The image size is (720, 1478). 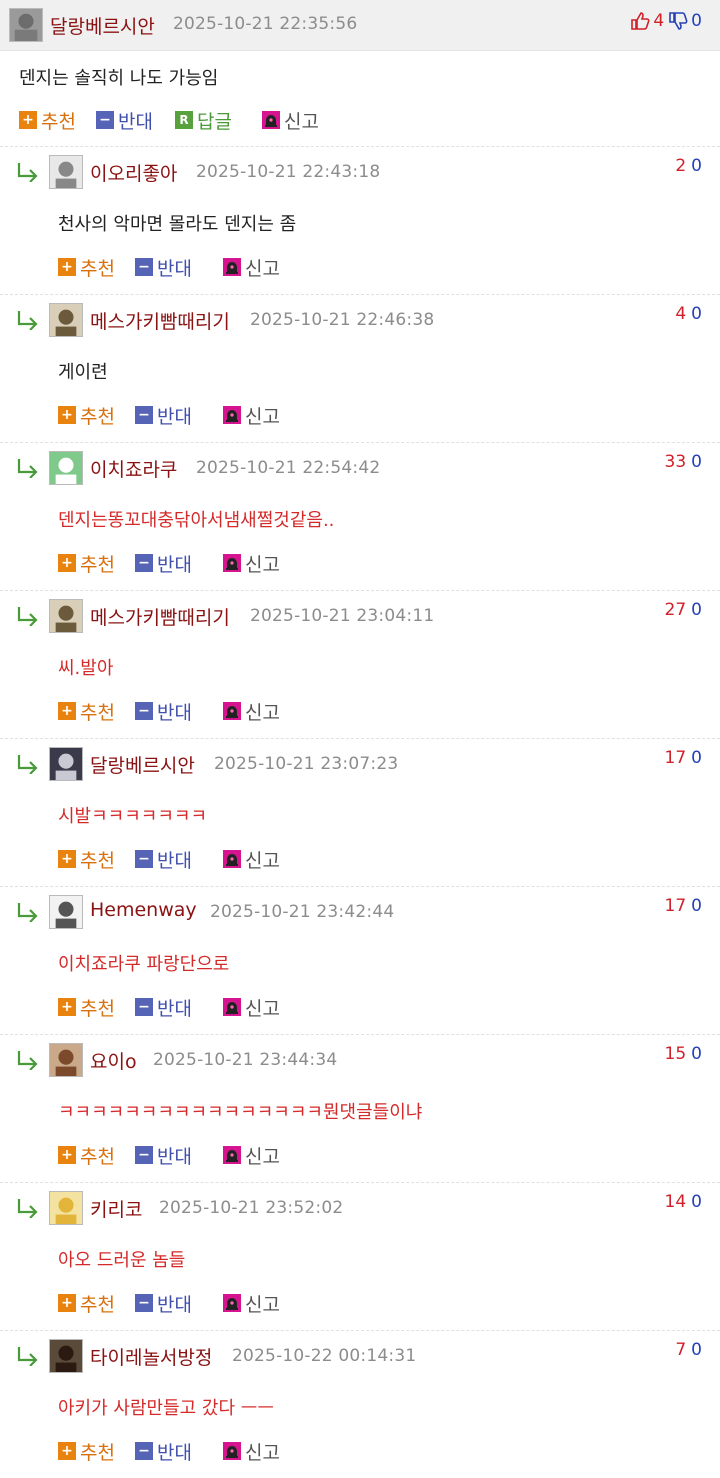 I want to click on reply-up-count: 4, so click(x=680, y=314).